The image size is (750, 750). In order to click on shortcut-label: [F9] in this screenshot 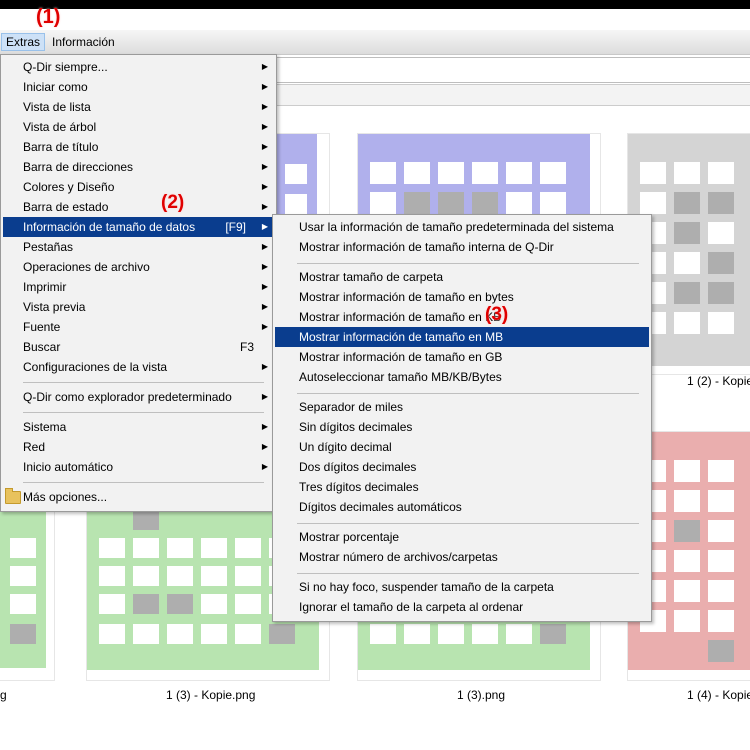, I will do `click(235, 227)`.